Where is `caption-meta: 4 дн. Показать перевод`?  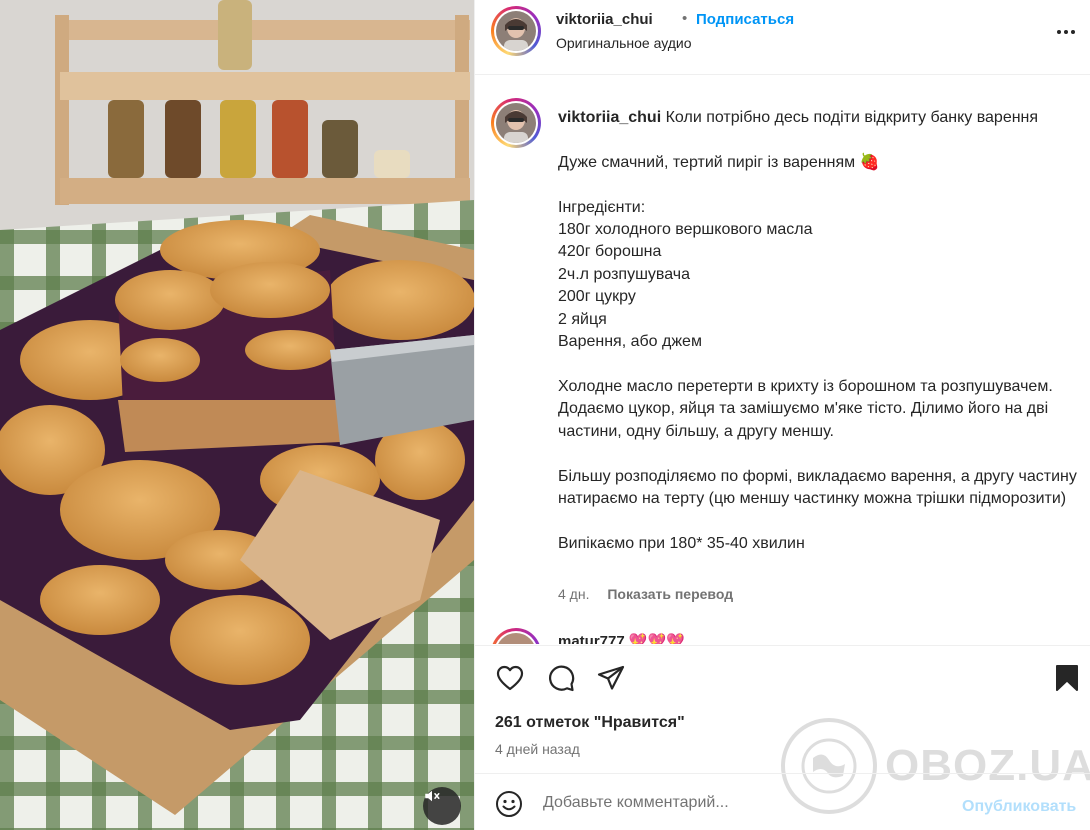 caption-meta: 4 дн. Показать перевод is located at coordinates (645, 594).